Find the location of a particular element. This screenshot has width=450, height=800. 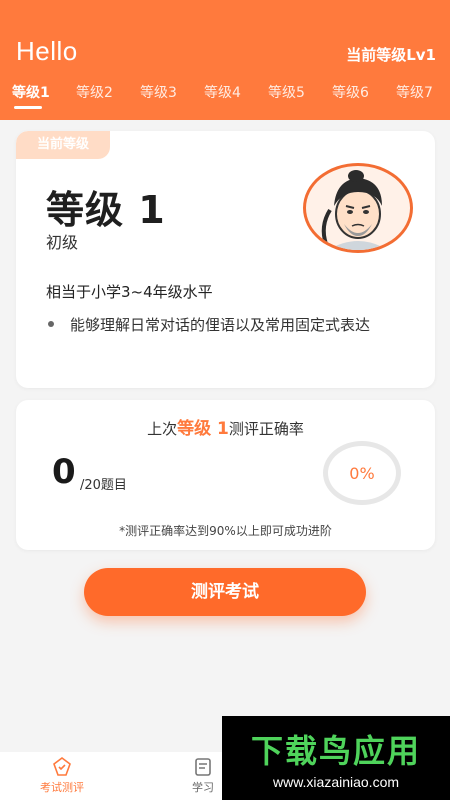

watermark-logo: 下载鸟应用 is located at coordinates (335, 751).